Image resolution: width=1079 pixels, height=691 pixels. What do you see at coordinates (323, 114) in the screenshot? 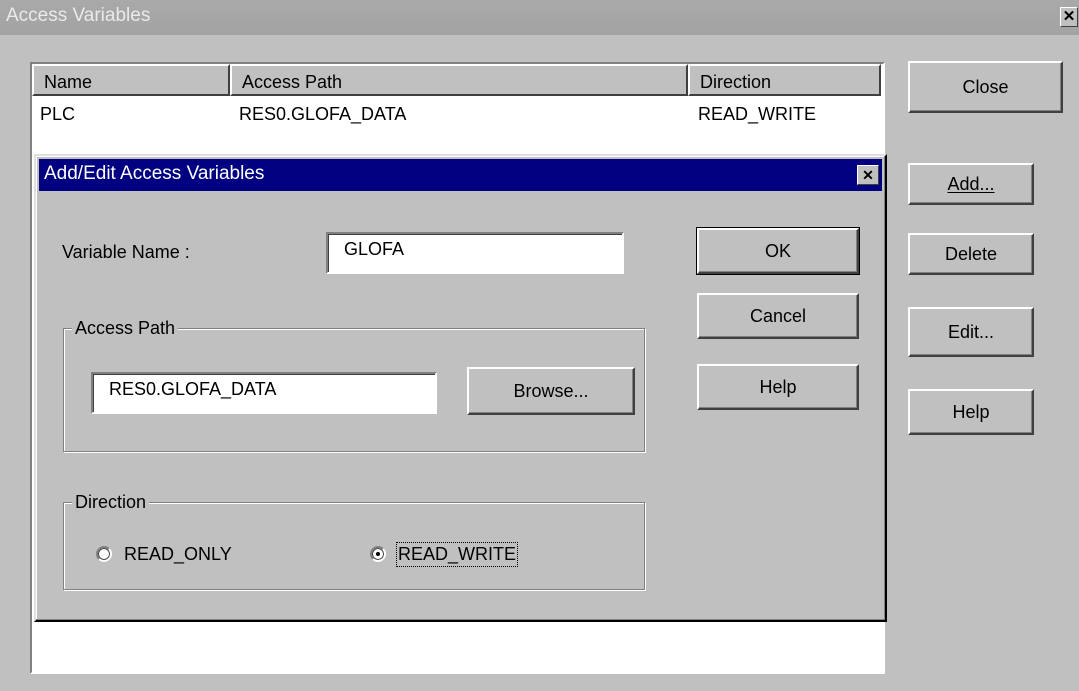
I see `cell-access-path: RES0.GLOFA_DATA` at bounding box center [323, 114].